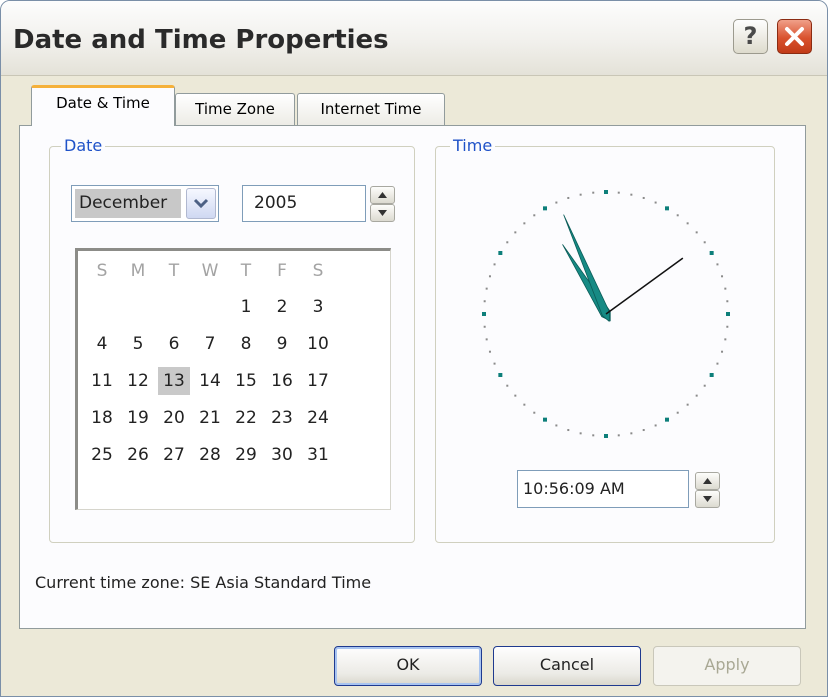 This screenshot has height=697, width=828. I want to click on title-bar: Date and Time Properties ?, so click(414, 38).